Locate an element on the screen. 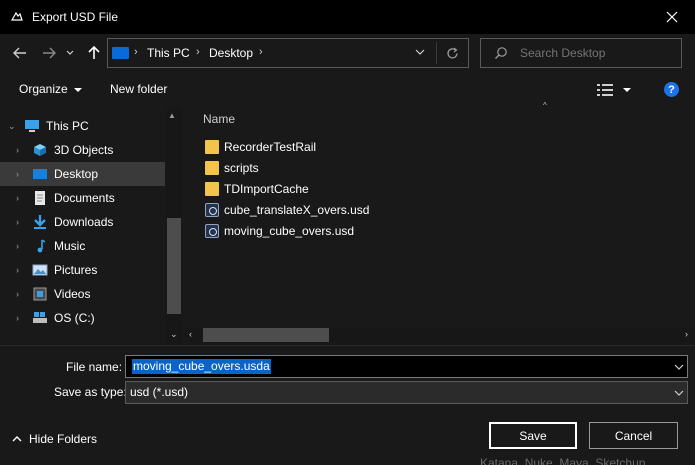 This screenshot has height=465, width=695. arrow-up-icon is located at coordinates (94, 52).